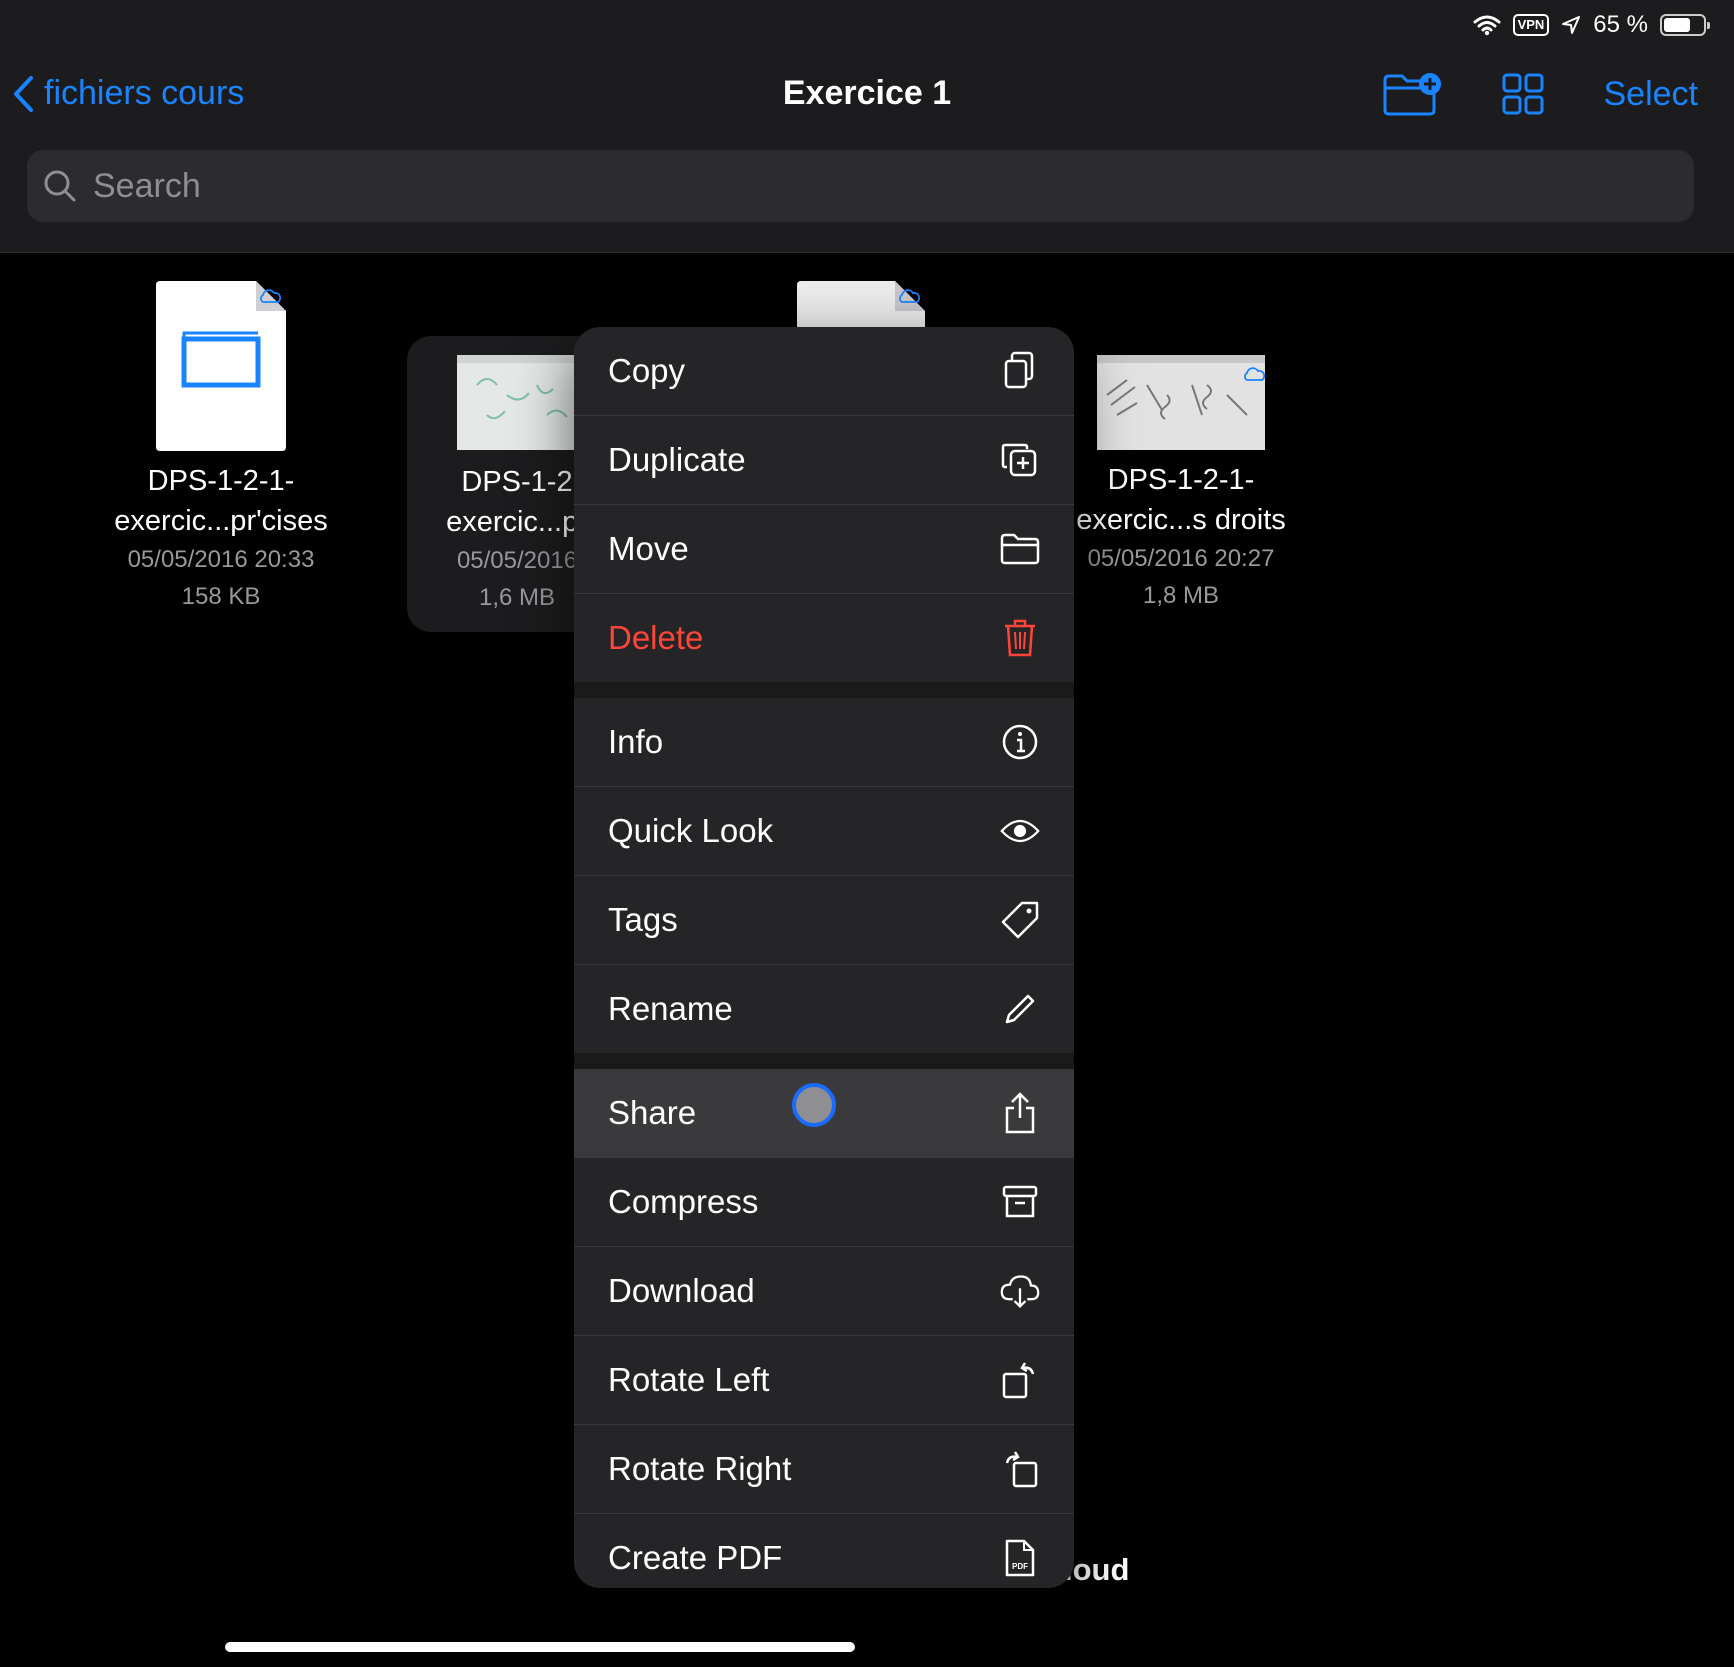  Describe the element at coordinates (824, 1202) in the screenshot. I see `menu-item-compress: Compress` at that location.